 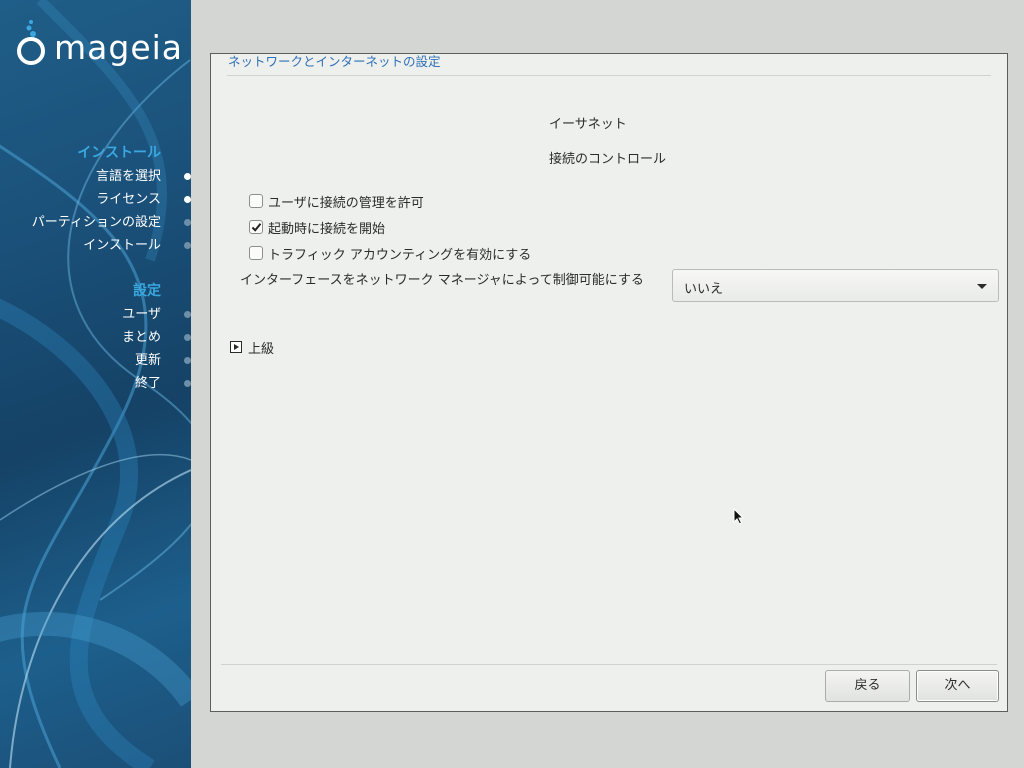 I want to click on mageia-wordmark: mageia, so click(x=119, y=47).